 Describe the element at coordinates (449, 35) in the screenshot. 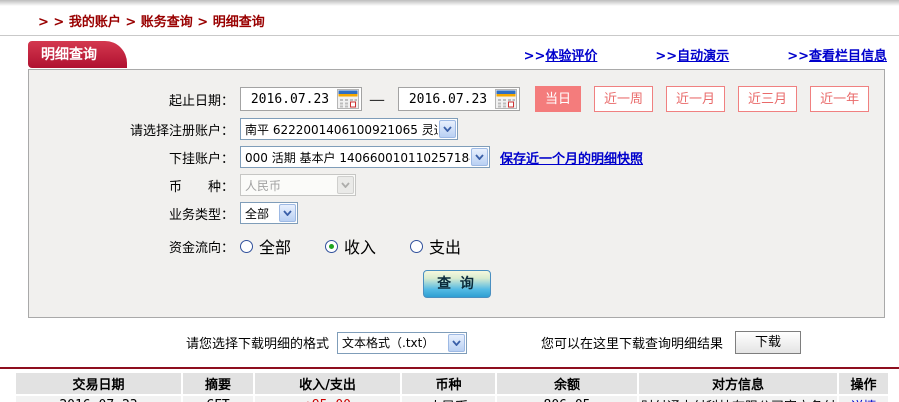

I see `breadcrumb-divider` at that location.